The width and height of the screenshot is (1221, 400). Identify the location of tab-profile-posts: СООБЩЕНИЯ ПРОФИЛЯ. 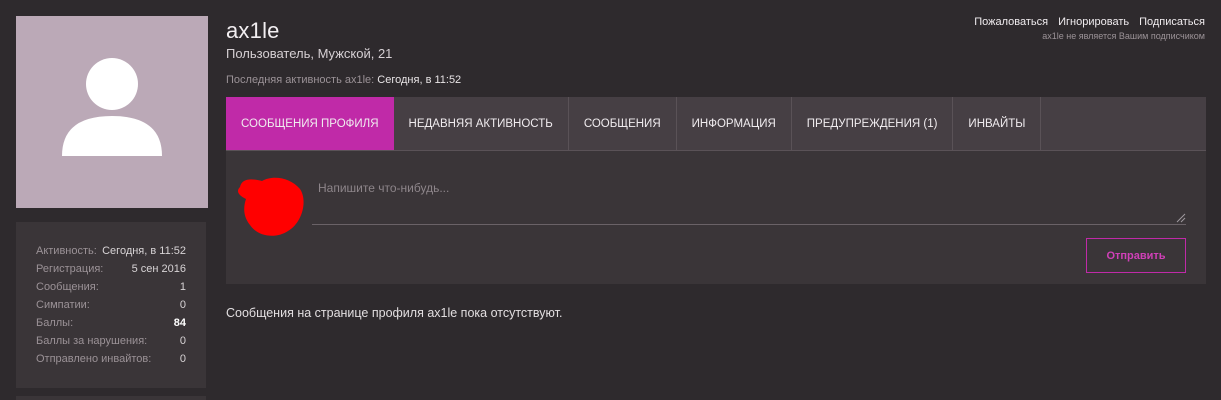
(310, 123).